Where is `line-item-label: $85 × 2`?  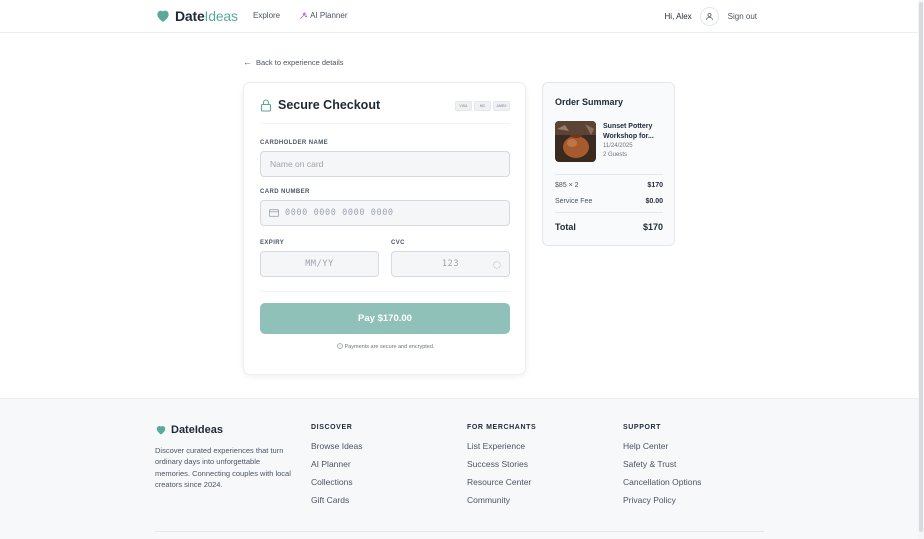
line-item-label: $85 × 2 is located at coordinates (567, 185).